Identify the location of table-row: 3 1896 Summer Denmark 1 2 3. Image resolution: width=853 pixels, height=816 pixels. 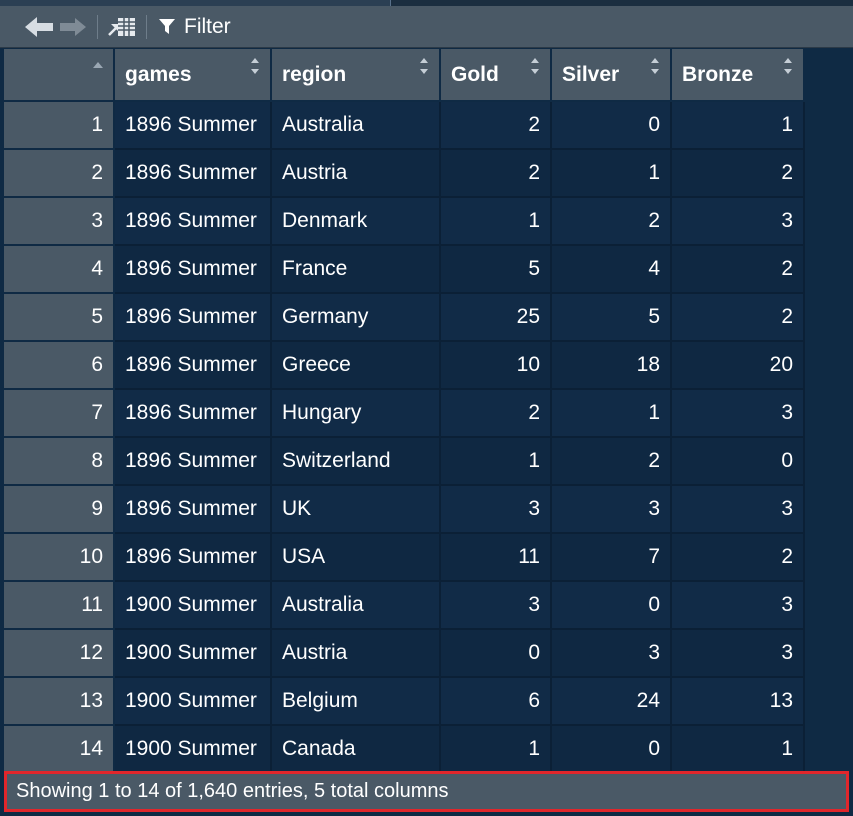
(404, 221).